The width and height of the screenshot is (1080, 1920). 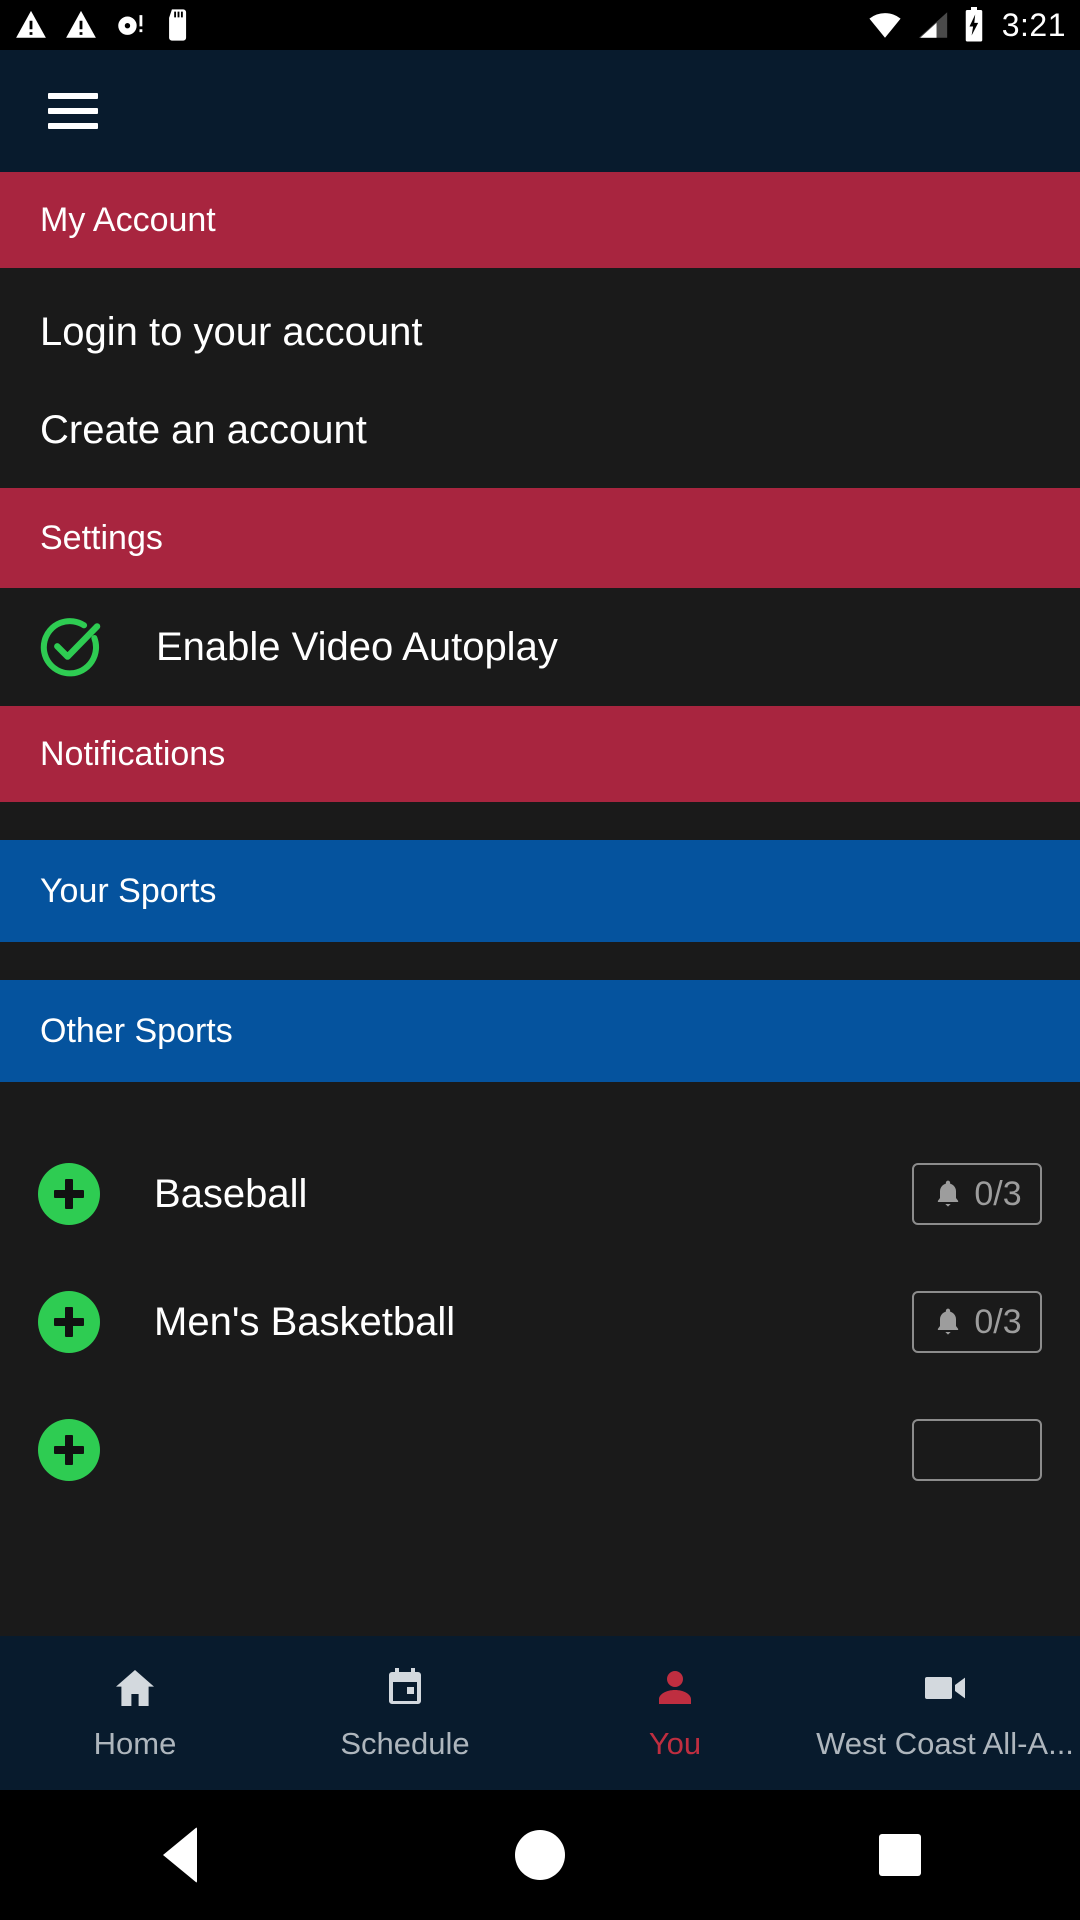 I want to click on sport-list-remainder, so click(x=540, y=1511).